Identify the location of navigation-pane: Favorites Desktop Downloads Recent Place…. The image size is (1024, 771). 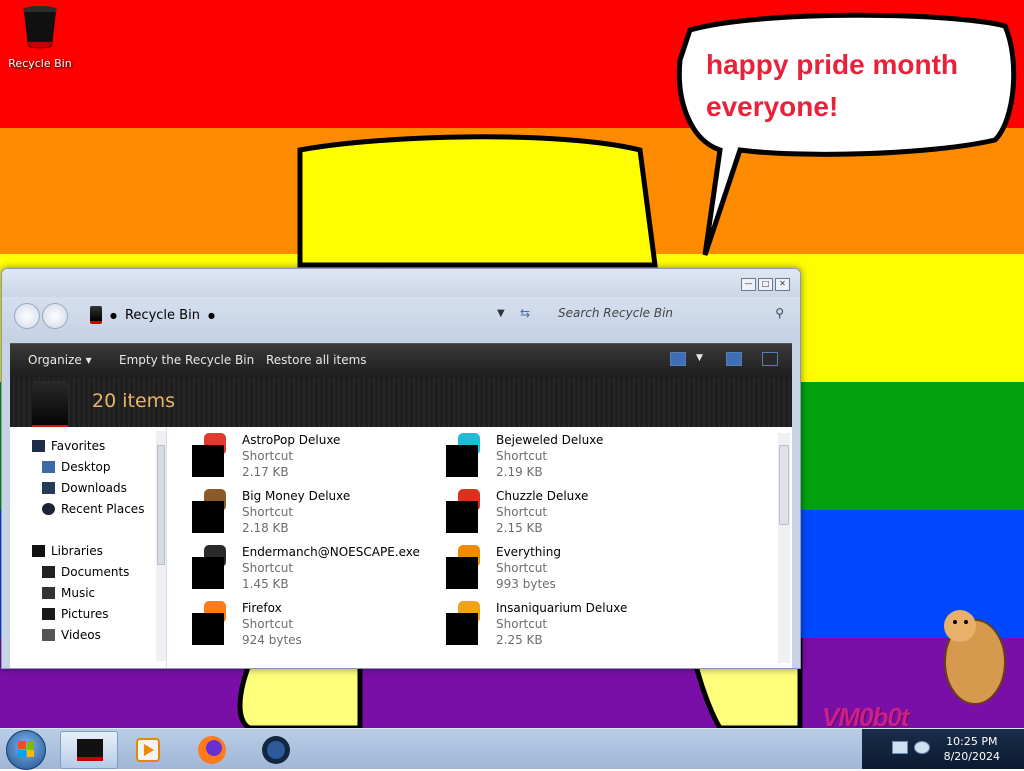
(88, 547).